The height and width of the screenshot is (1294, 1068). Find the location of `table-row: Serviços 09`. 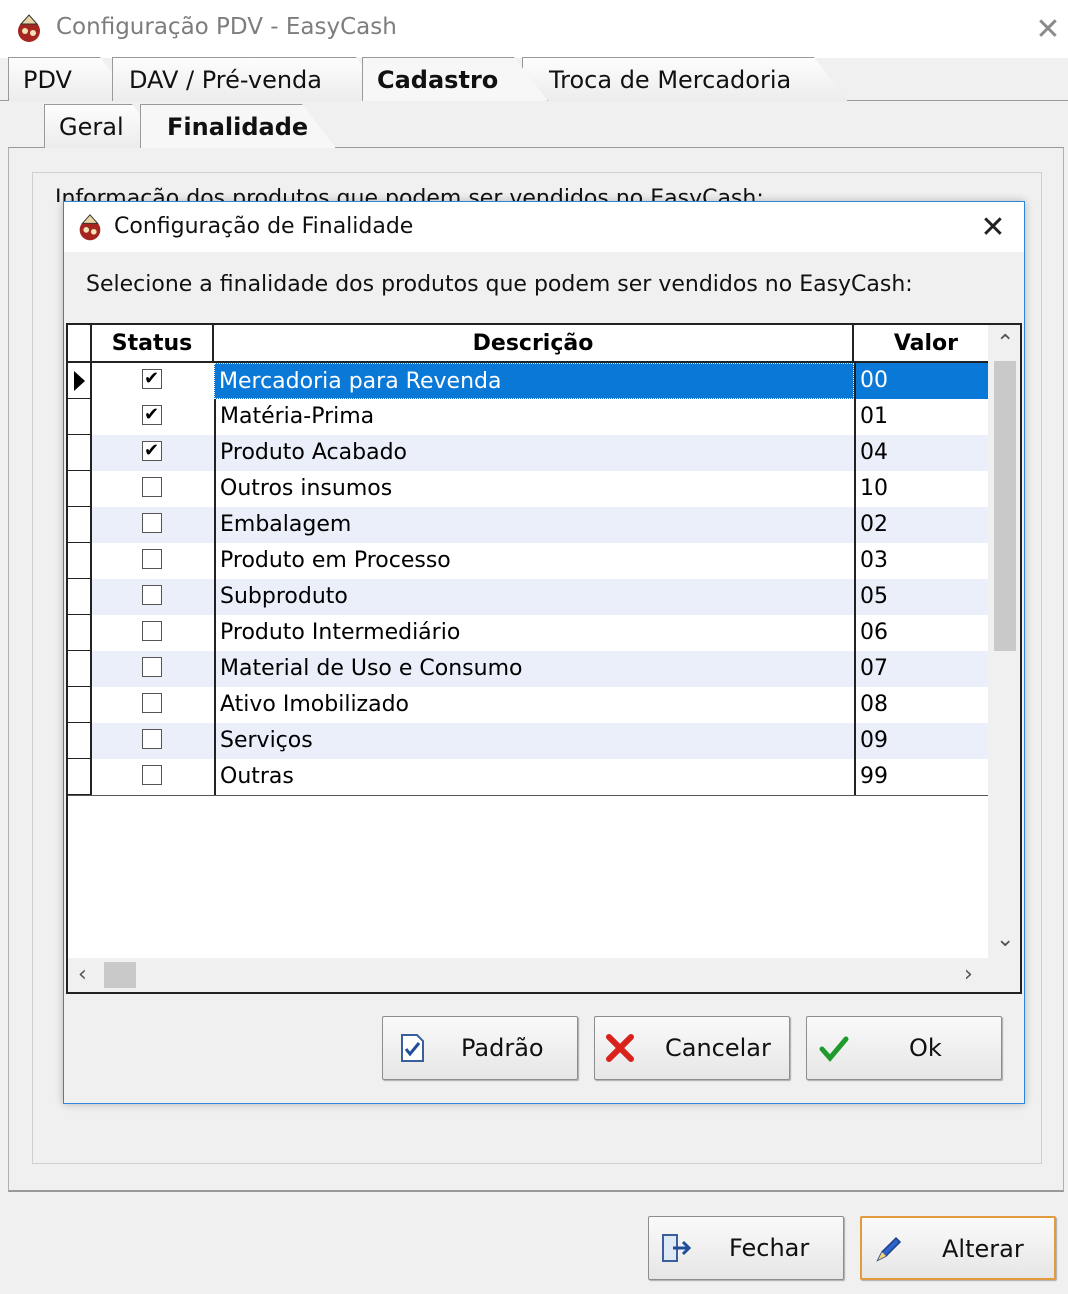

table-row: Serviços 09 is located at coordinates (540, 741).